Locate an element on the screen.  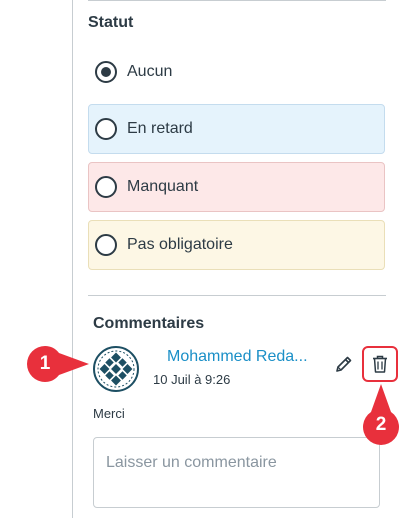
callout-number: 1 is located at coordinates (45, 363).